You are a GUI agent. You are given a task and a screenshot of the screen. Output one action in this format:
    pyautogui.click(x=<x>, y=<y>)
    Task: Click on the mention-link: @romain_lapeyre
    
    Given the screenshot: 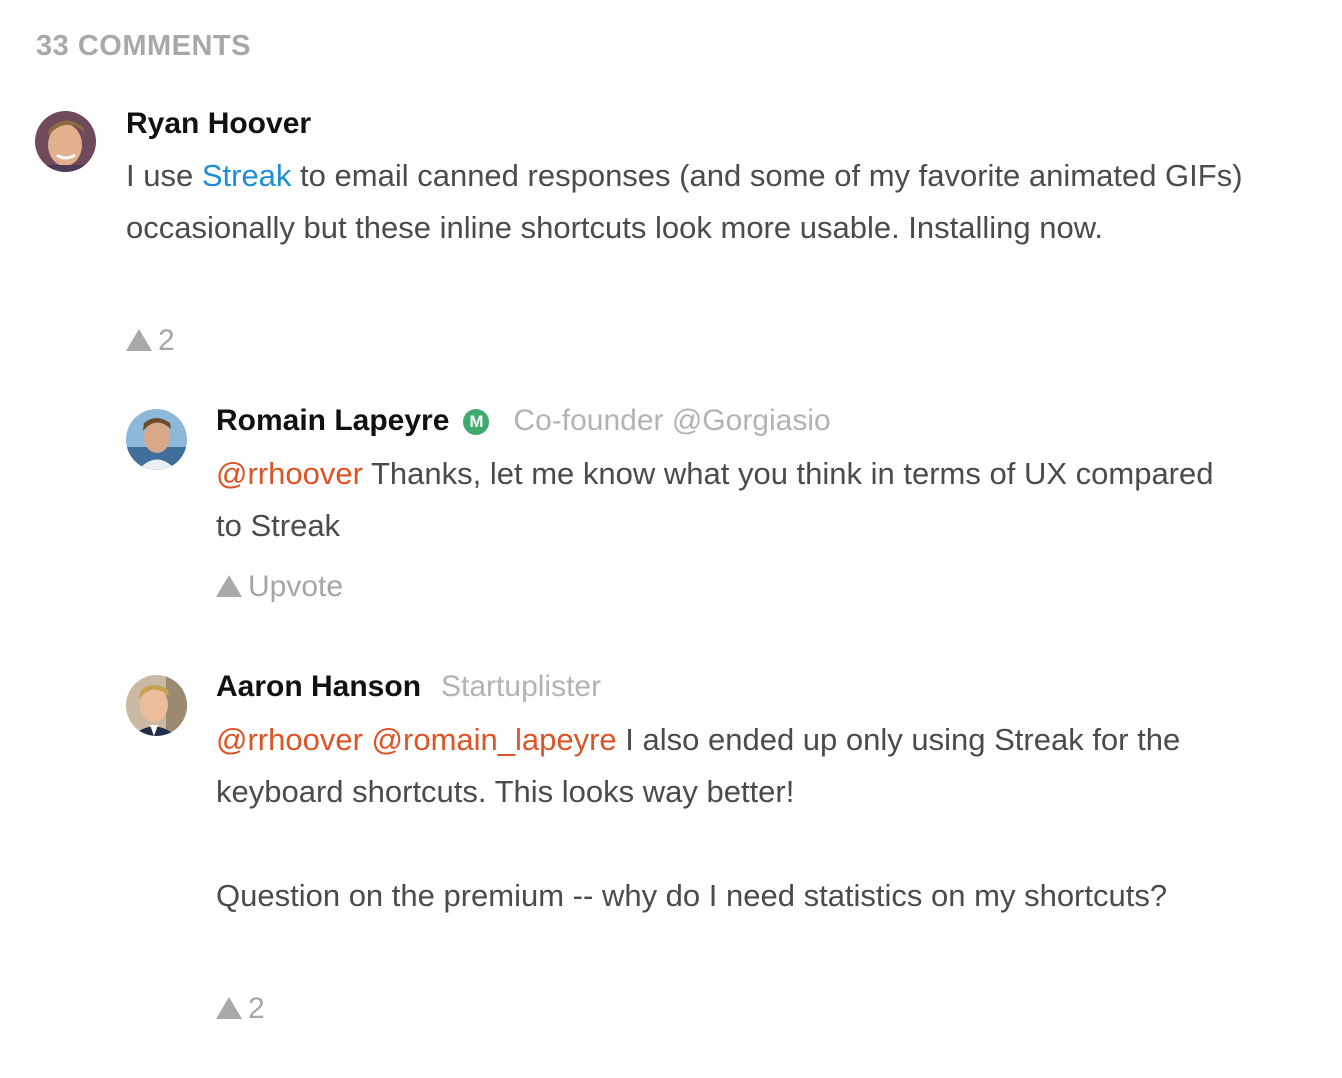 What is the action you would take?
    pyautogui.click(x=494, y=739)
    